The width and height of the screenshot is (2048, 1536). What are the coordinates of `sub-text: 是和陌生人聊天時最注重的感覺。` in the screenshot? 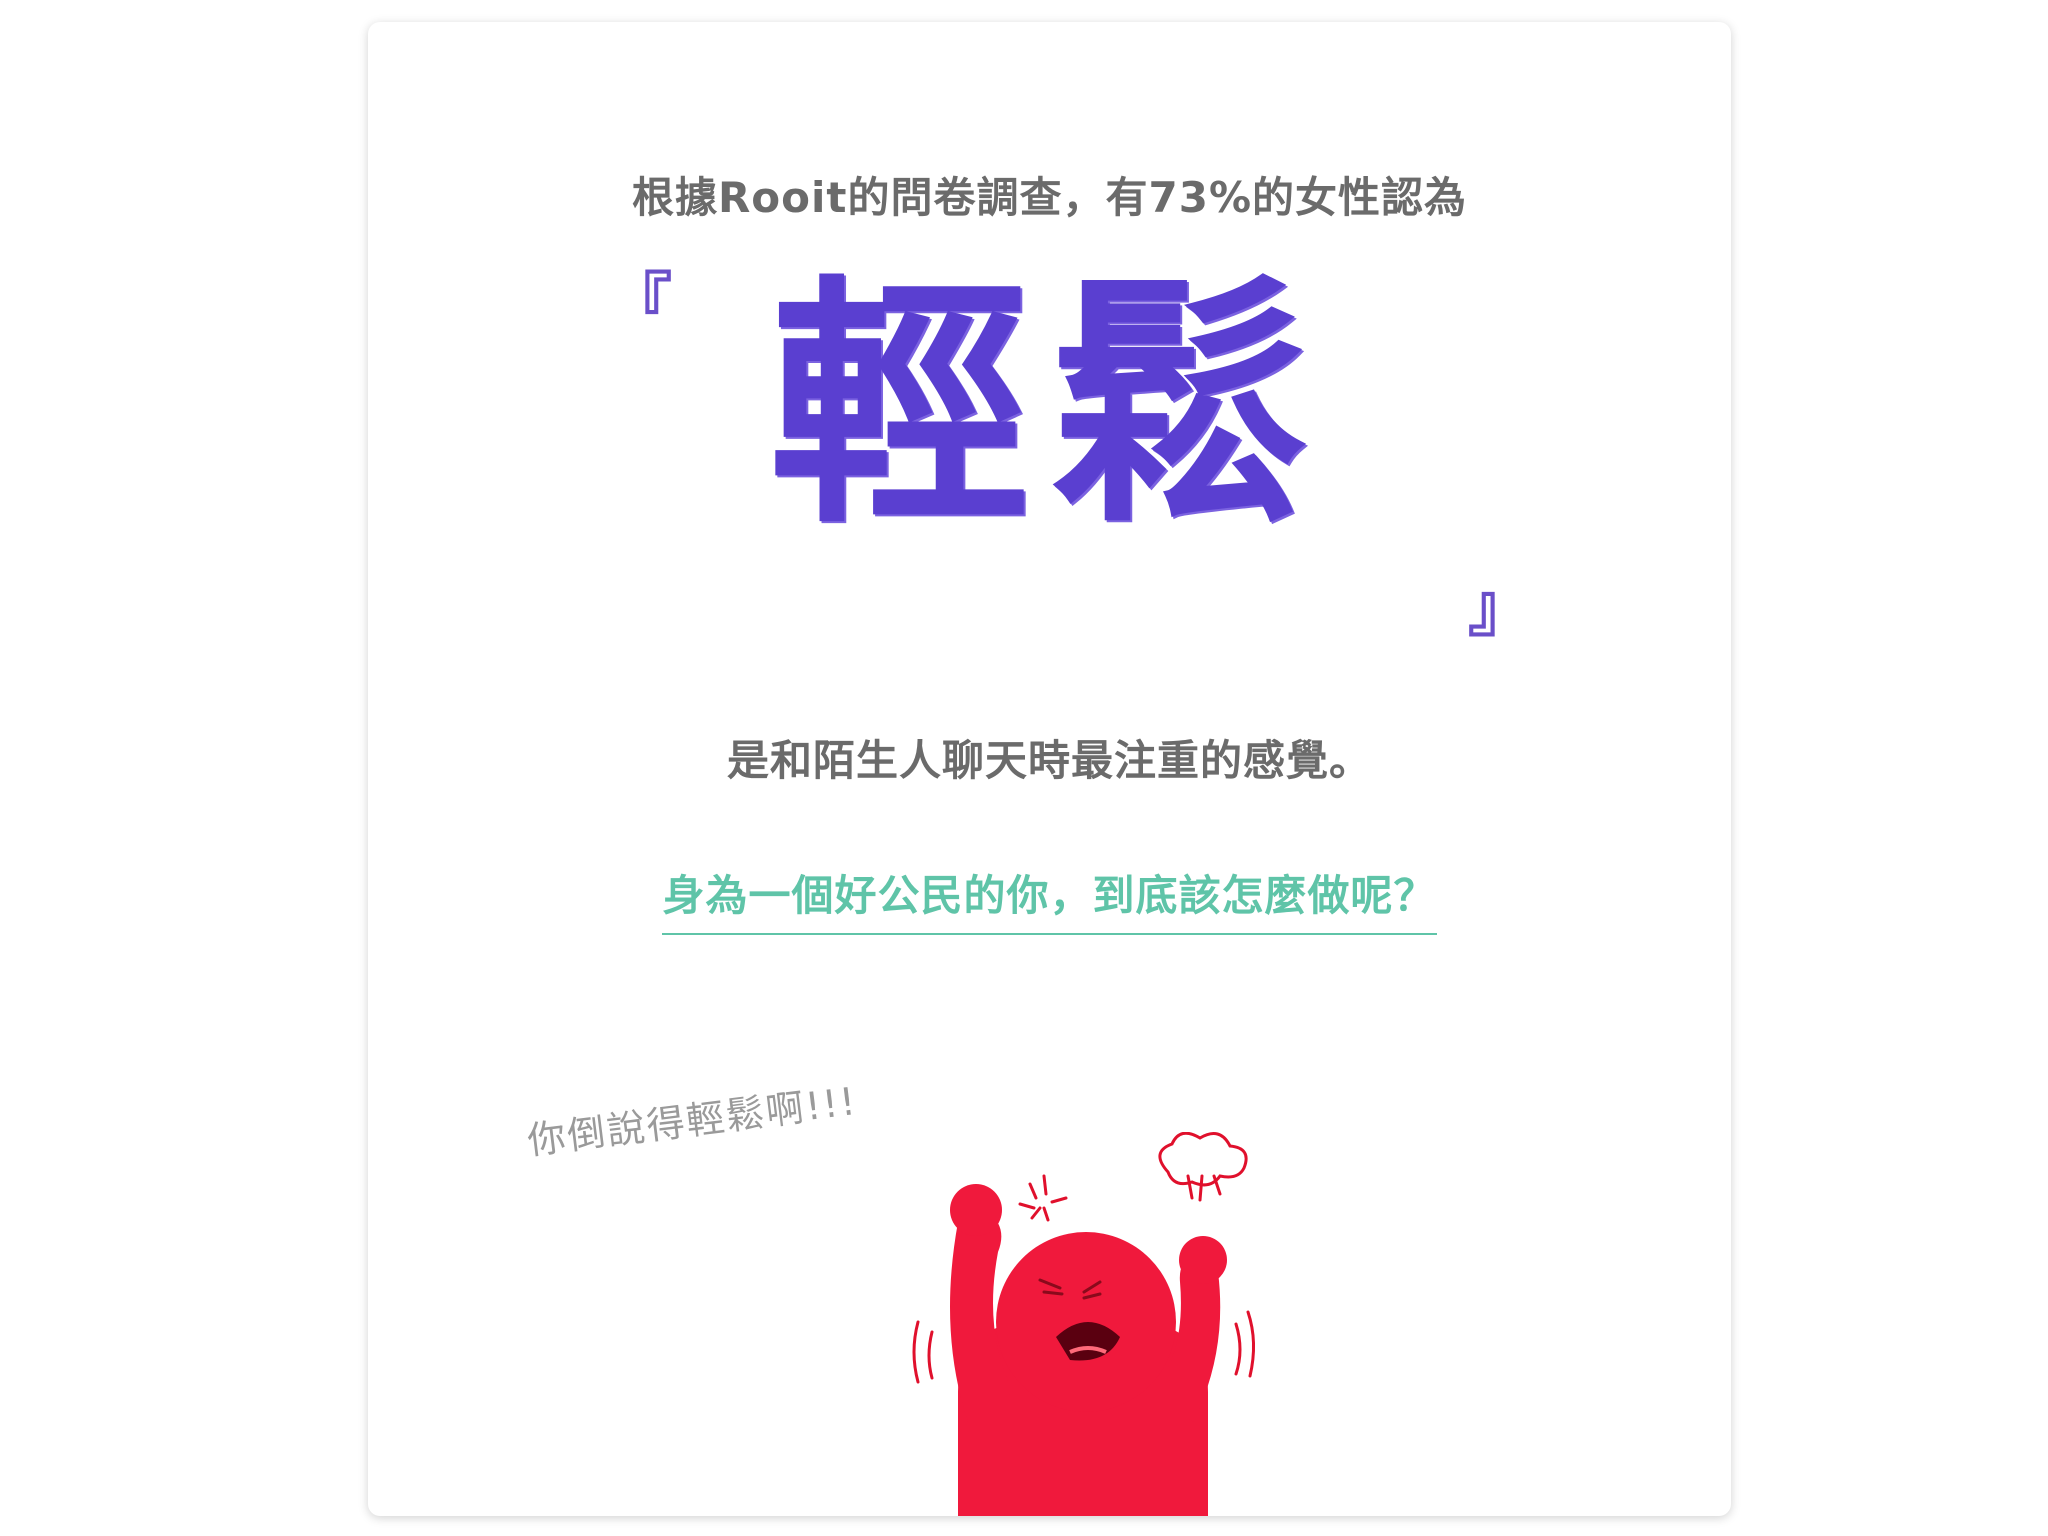 It's located at (1049, 760).